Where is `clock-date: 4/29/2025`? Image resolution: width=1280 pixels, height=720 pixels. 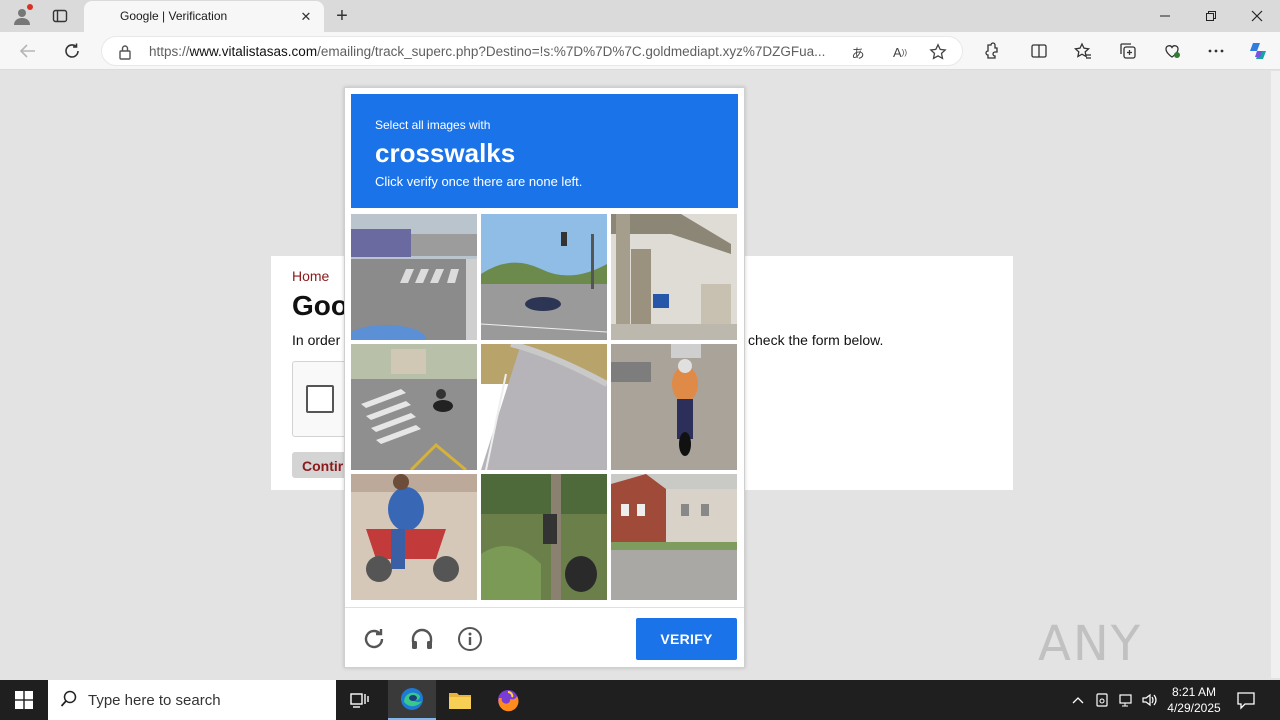
clock-date: 4/29/2025 is located at coordinates (1194, 708).